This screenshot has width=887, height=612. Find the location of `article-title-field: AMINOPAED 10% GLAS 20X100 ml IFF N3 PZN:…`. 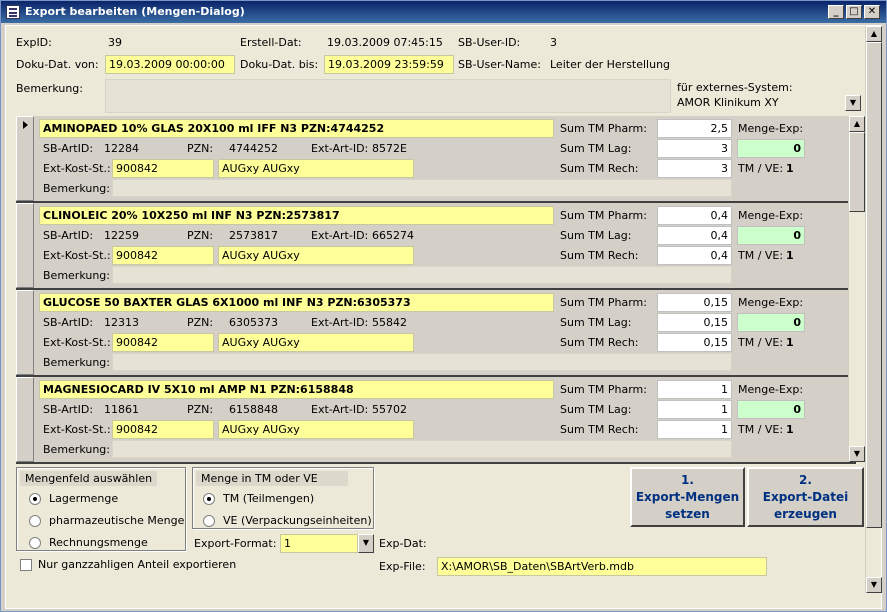

article-title-field: AMINOPAED 10% GLAS 20X100 ml IFF N3 PZN:… is located at coordinates (296, 128).